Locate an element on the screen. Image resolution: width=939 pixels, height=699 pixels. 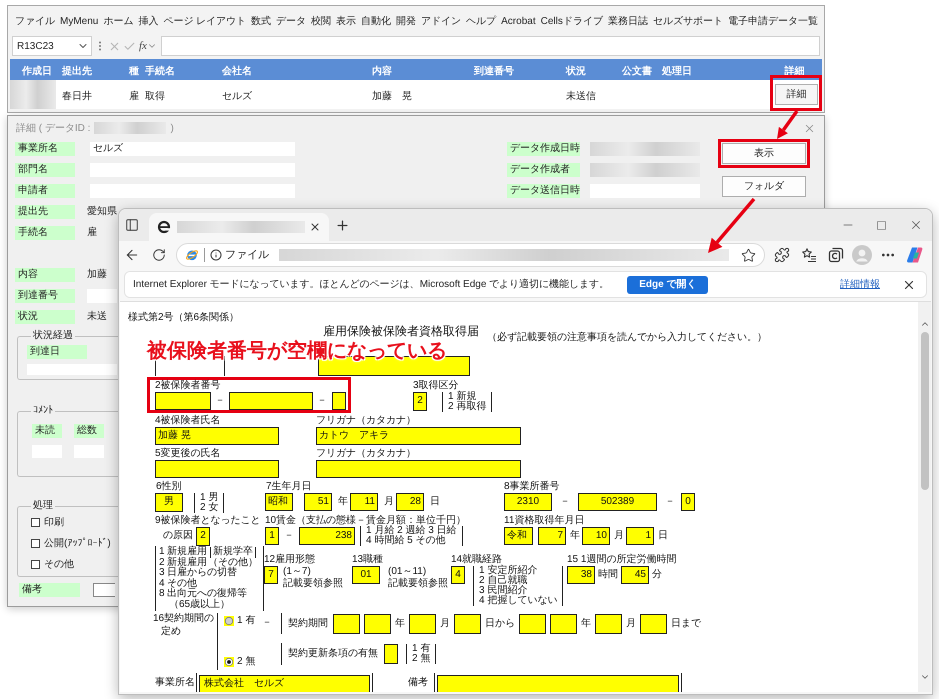
menu-tab: 電子申請データ一覧 is located at coordinates (773, 22).